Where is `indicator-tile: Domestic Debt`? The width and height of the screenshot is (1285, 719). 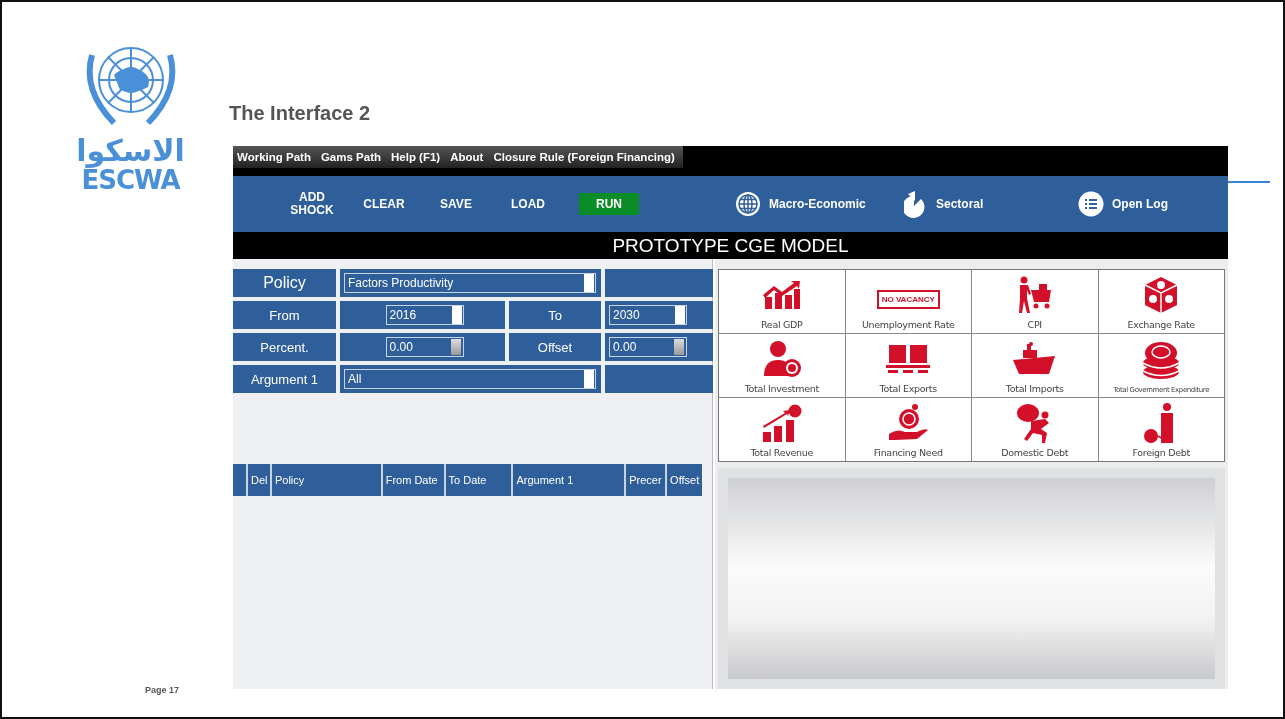 indicator-tile: Domestic Debt is located at coordinates (1035, 429).